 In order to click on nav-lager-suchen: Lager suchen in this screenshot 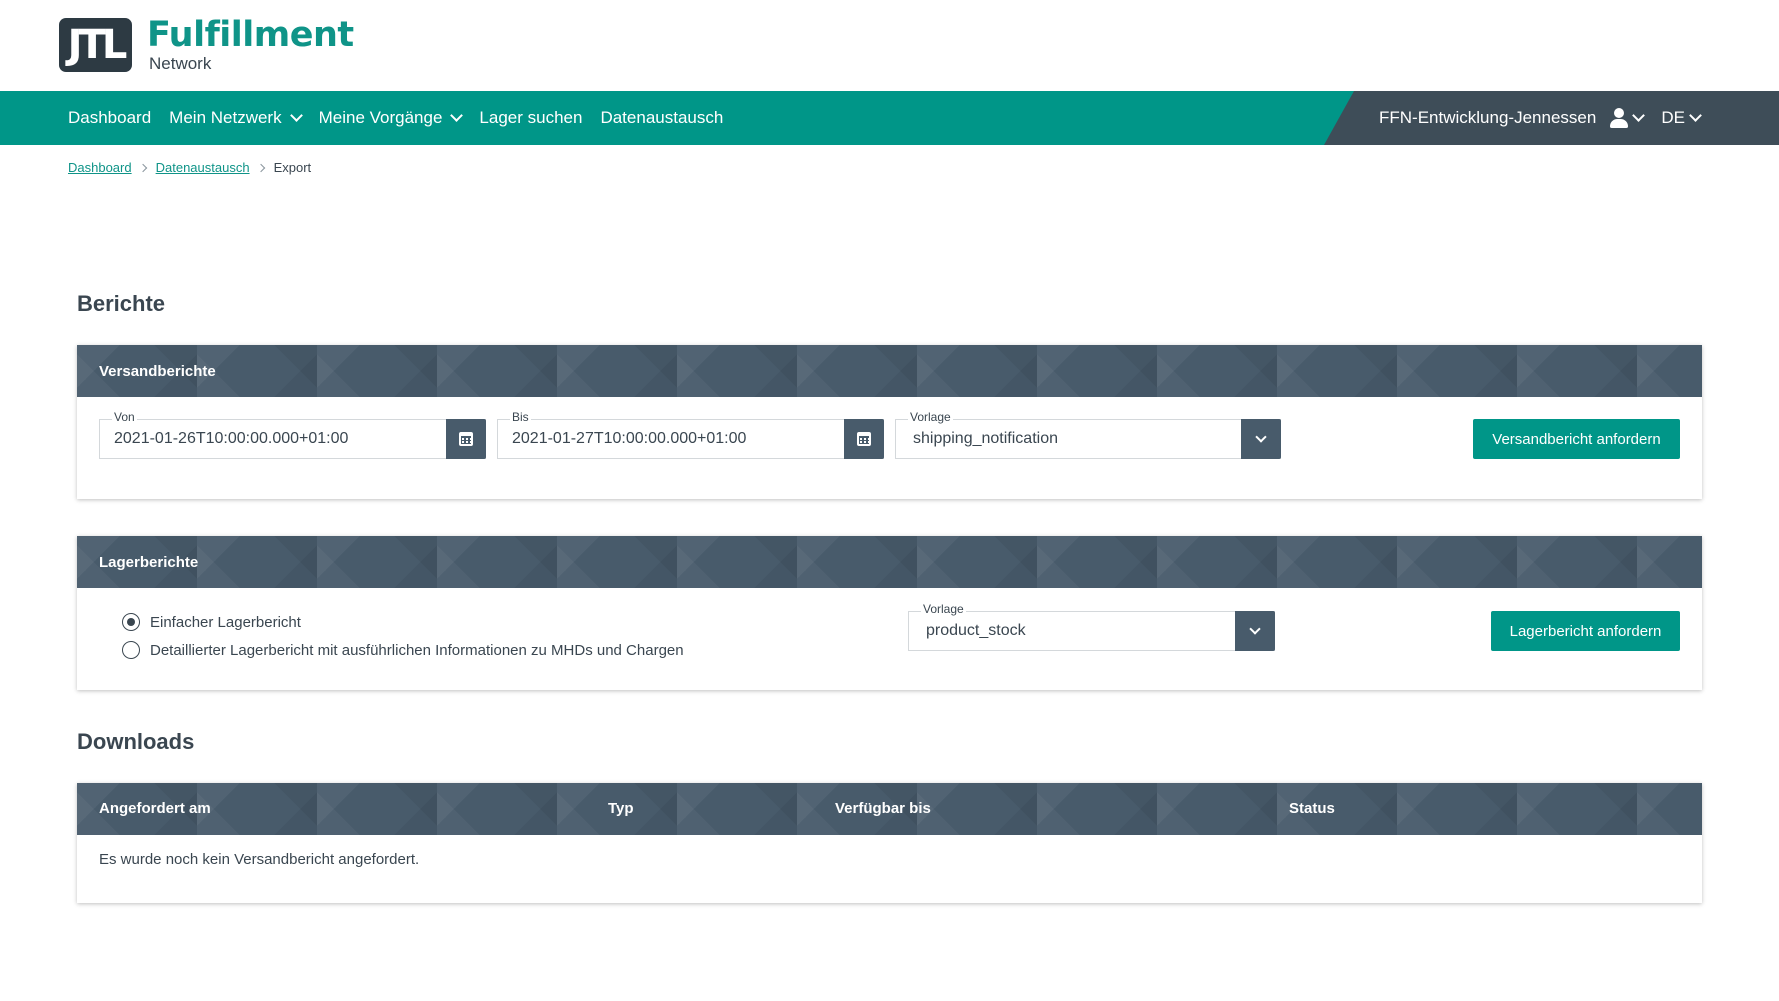, I will do `click(530, 118)`.